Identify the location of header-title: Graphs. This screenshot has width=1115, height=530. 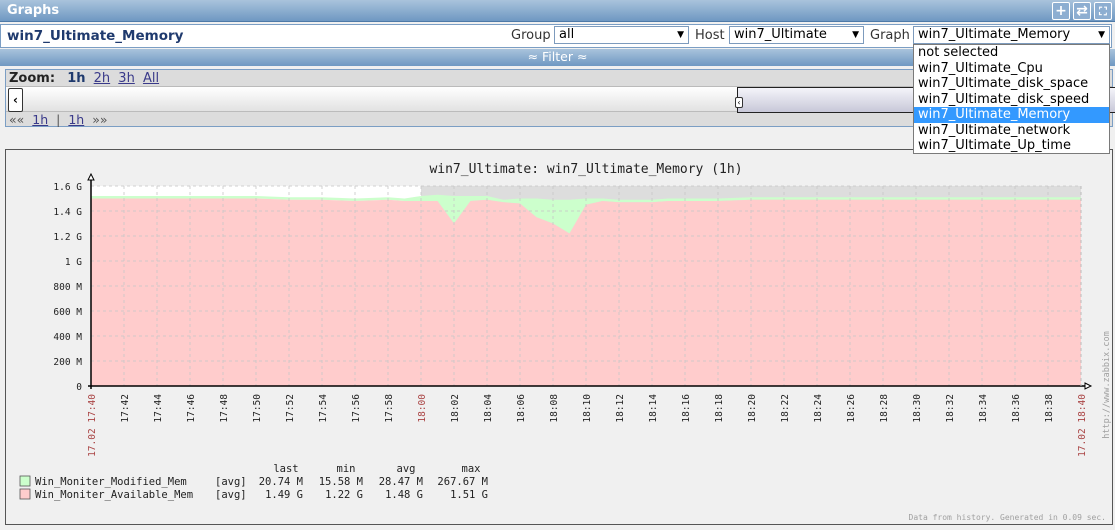
(33, 10).